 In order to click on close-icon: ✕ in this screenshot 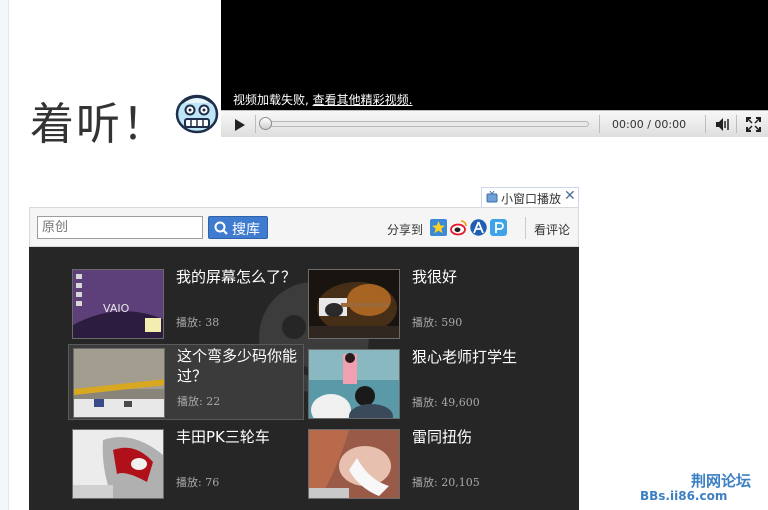, I will do `click(570, 196)`.